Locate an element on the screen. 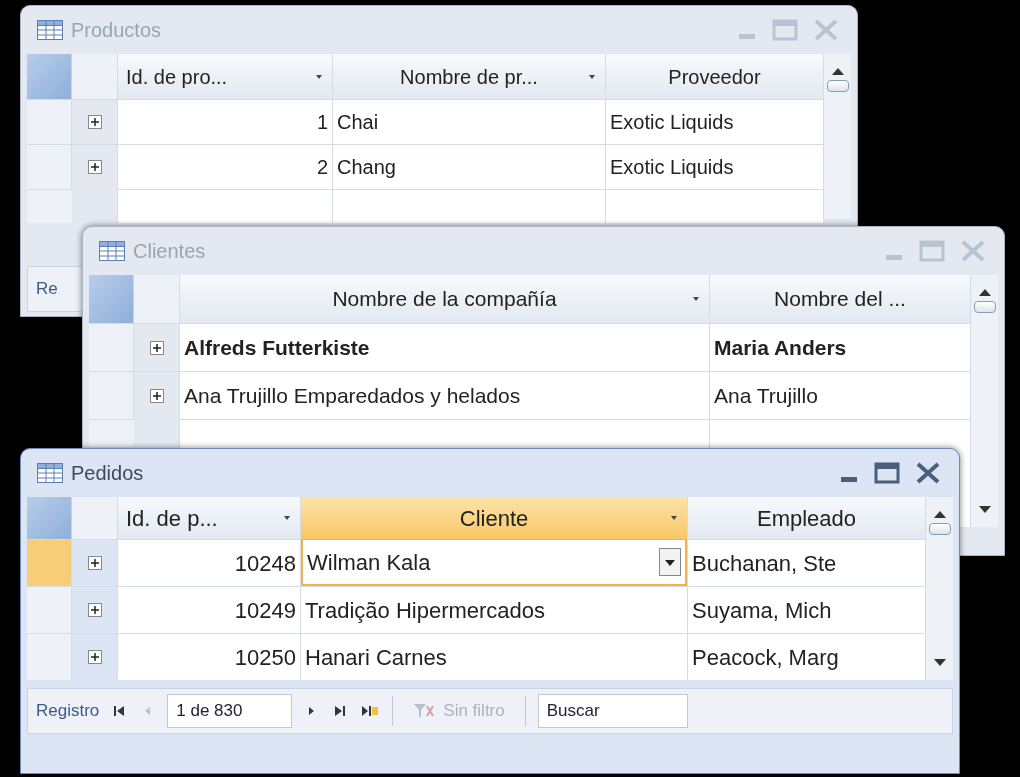 This screenshot has height=777, width=1020. column-header: Empleado is located at coordinates (806, 518).